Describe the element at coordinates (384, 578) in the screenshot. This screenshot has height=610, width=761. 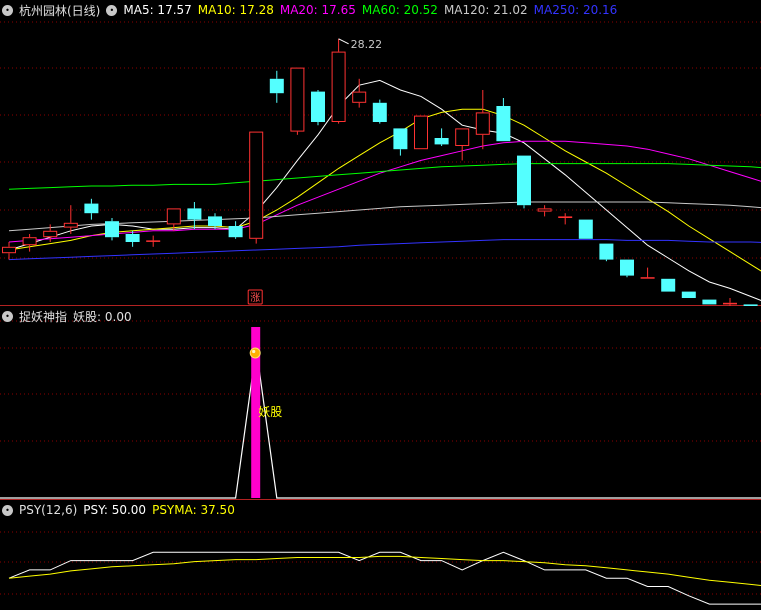
I see `psy-line` at that location.